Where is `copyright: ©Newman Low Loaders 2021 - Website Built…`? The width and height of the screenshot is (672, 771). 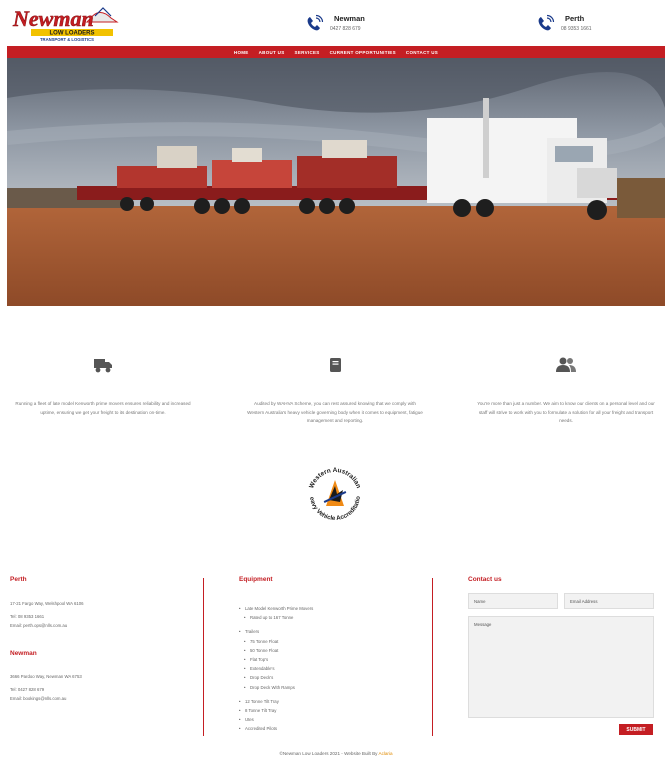 copyright: ©Newman Low Loaders 2021 - Website Built… is located at coordinates (336, 753).